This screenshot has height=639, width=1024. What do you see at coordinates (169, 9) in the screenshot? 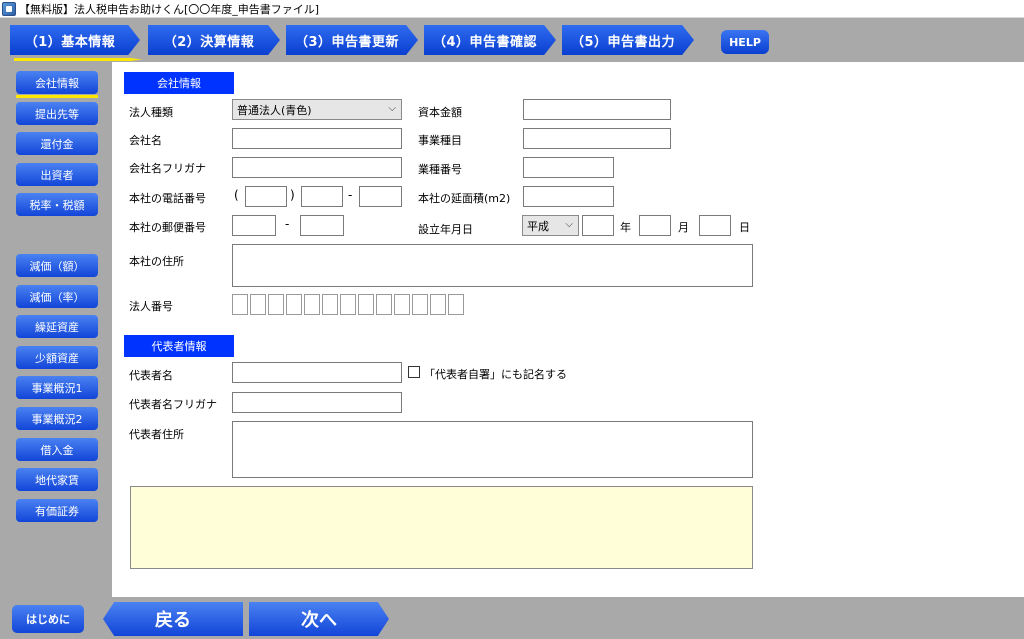
I see `window-title: 【無料版】法人税申告お助けくん[〇〇年度_申告書ファイル]` at bounding box center [169, 9].